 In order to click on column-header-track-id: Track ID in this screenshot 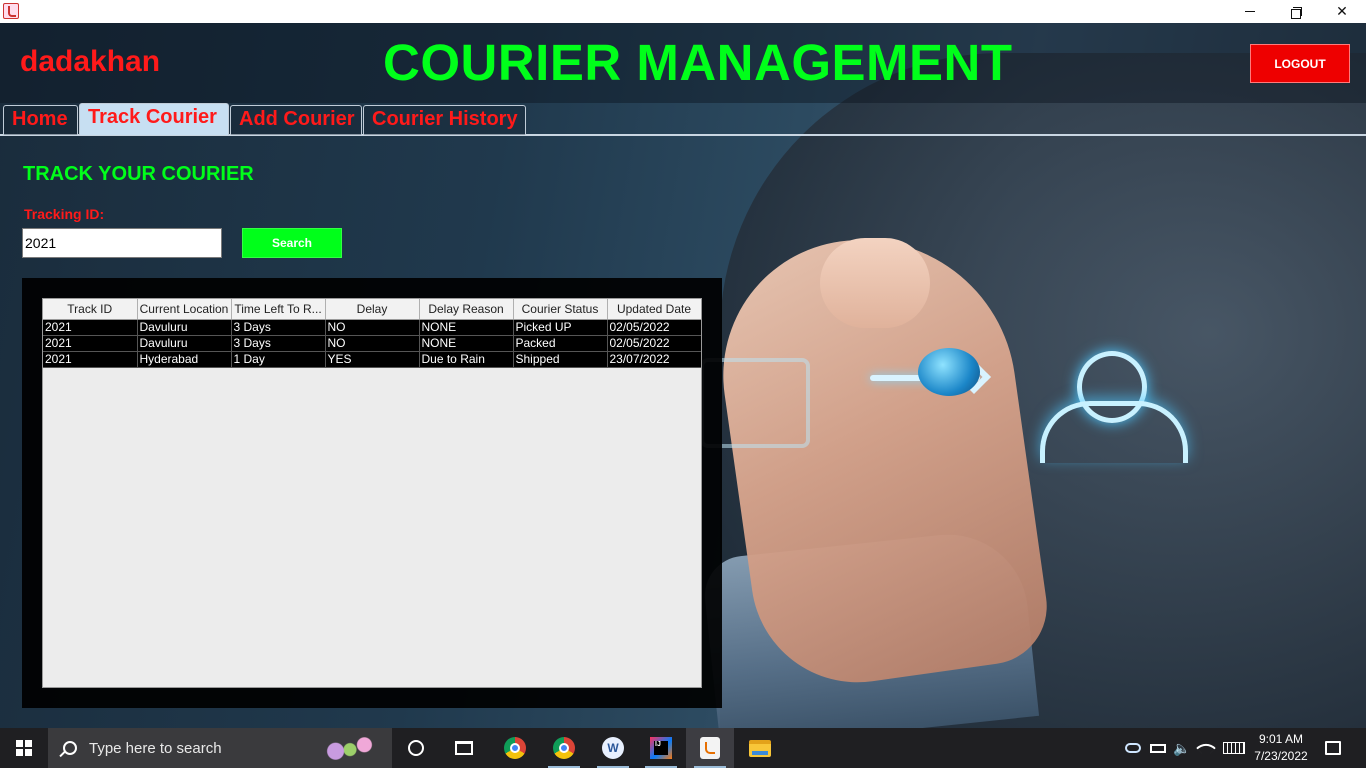, I will do `click(90, 309)`.